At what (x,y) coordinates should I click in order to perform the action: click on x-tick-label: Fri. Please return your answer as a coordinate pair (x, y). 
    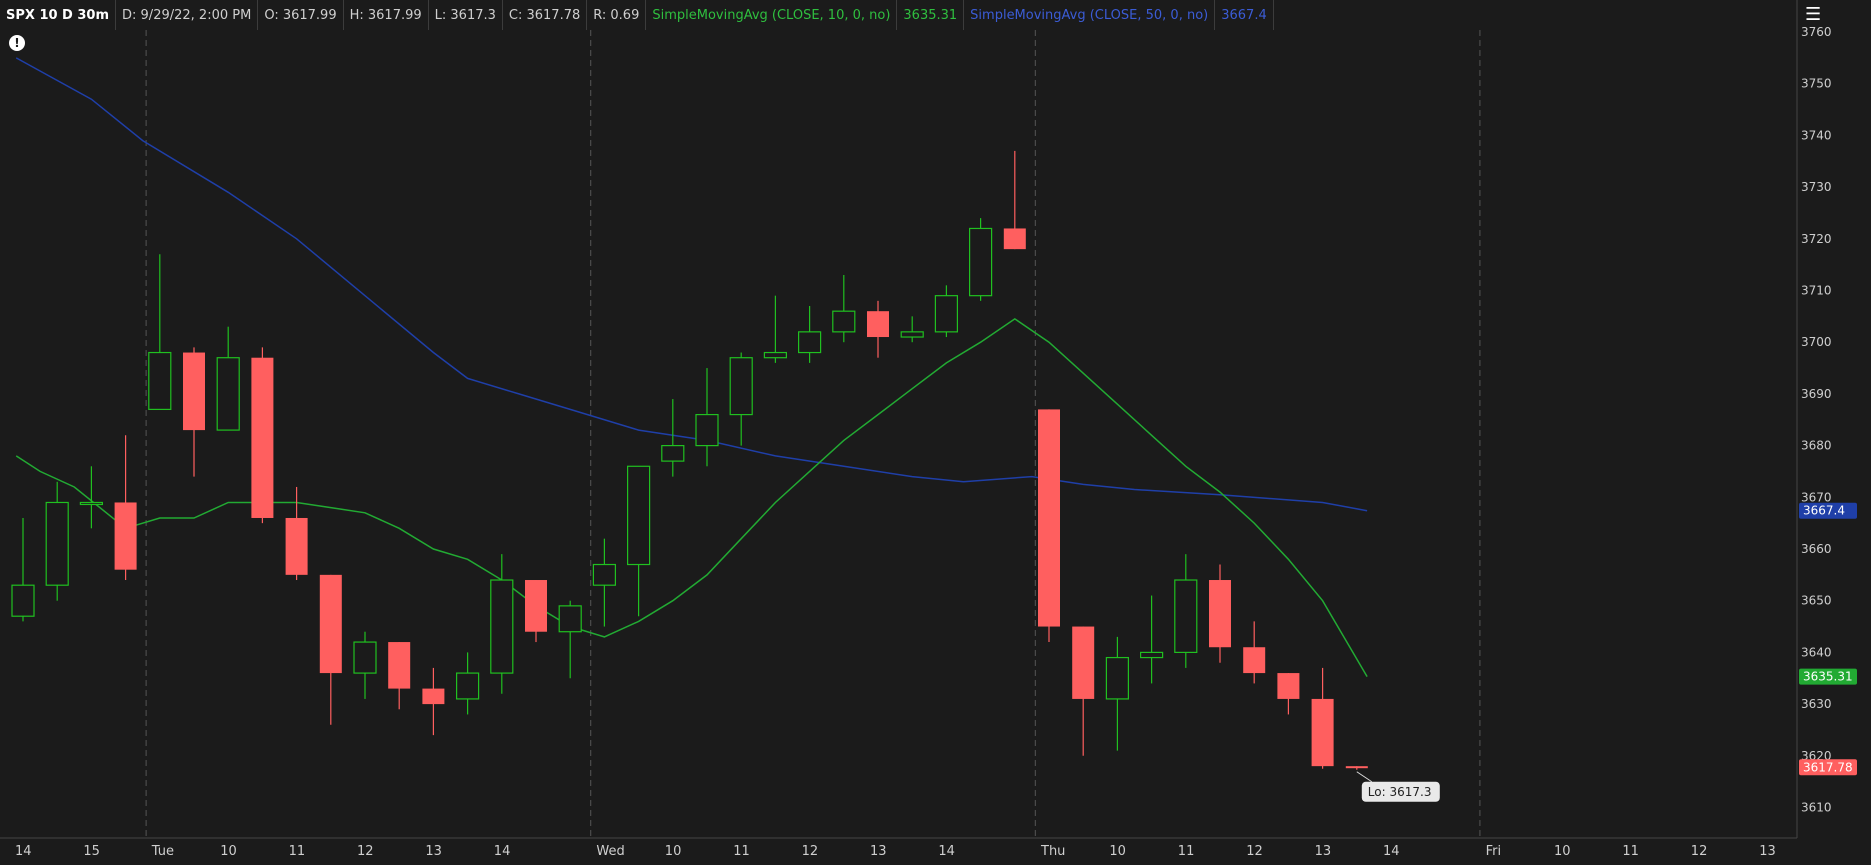
    Looking at the image, I should click on (1494, 851).